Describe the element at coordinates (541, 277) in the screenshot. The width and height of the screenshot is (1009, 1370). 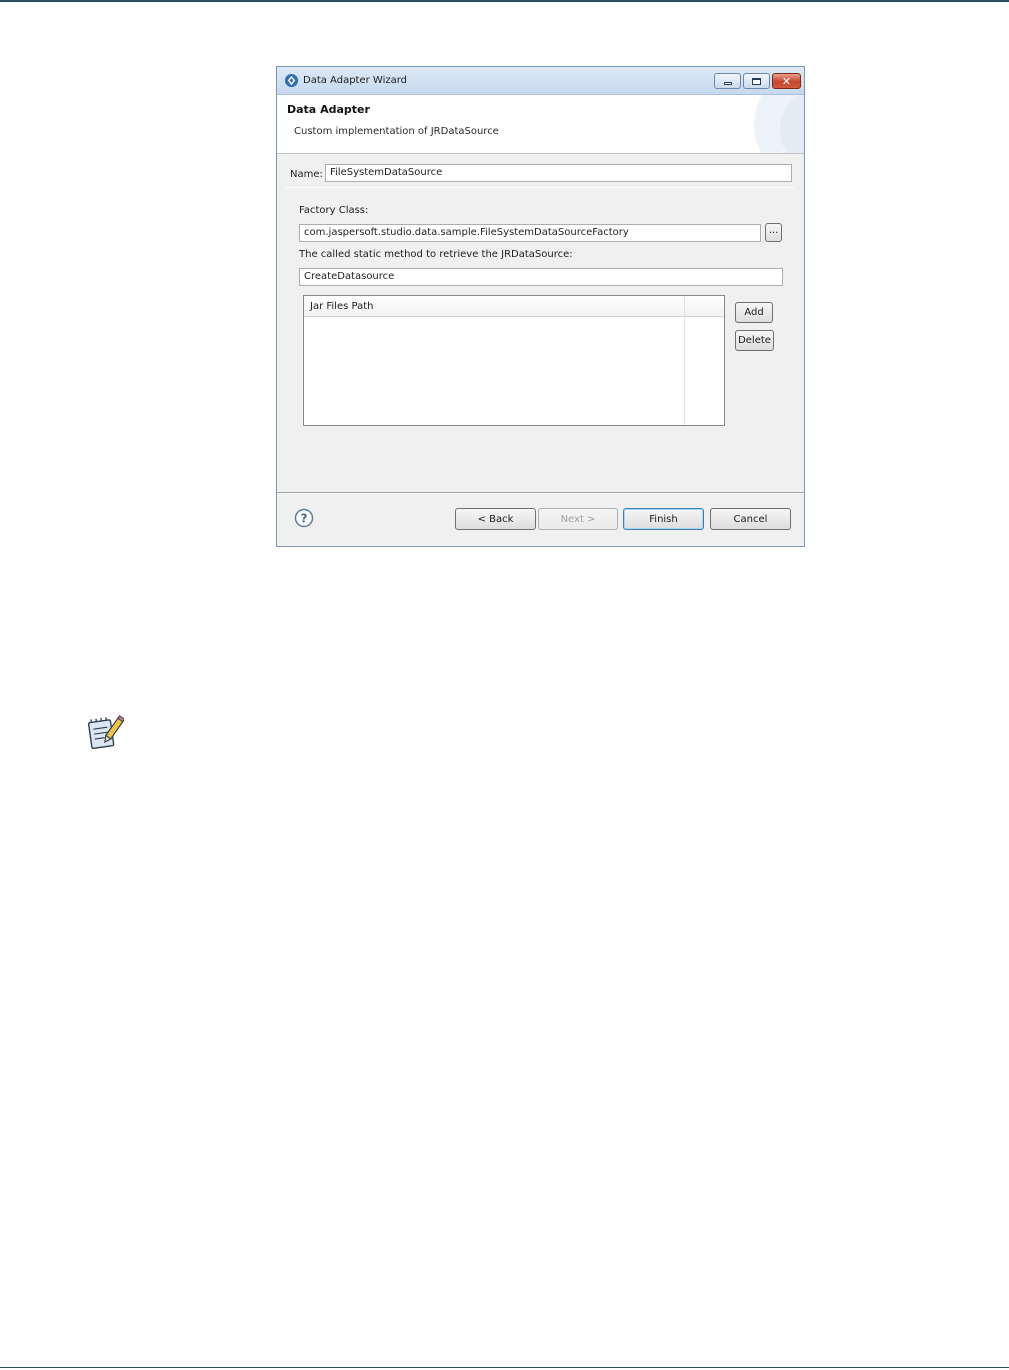
I see `static-method-field: CreateDatasource` at that location.